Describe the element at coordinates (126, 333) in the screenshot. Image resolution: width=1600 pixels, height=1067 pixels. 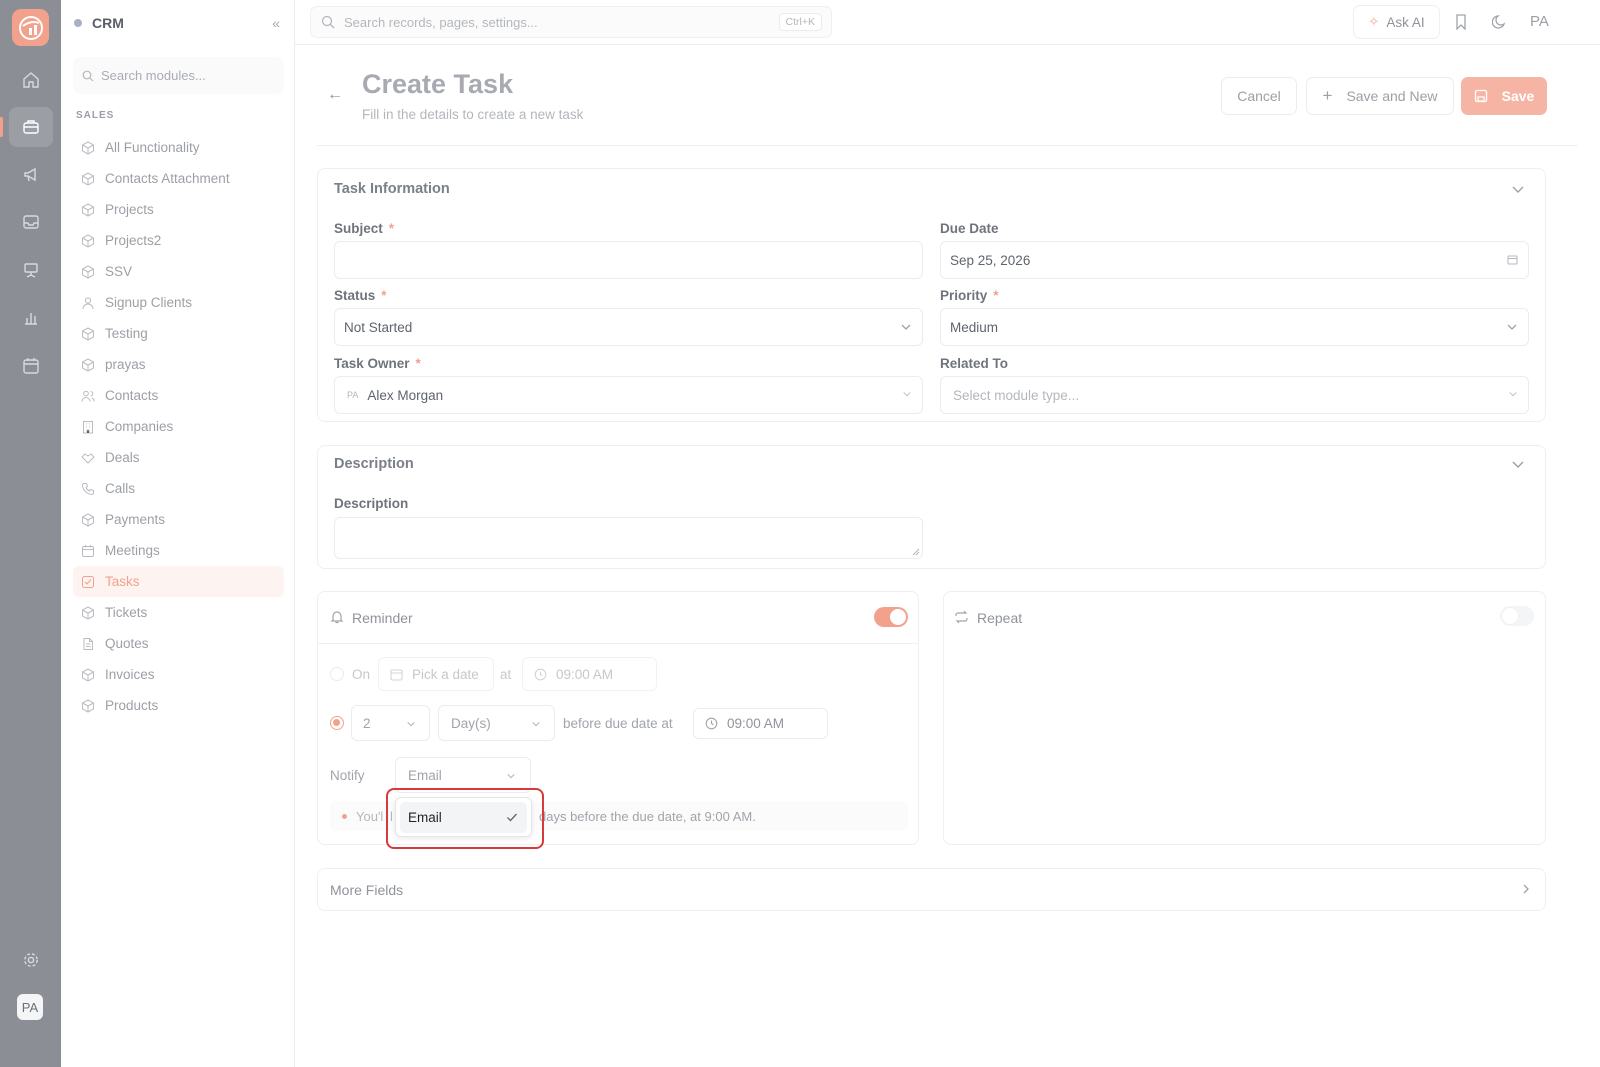
I see `sidebar-item-label: Testing` at that location.